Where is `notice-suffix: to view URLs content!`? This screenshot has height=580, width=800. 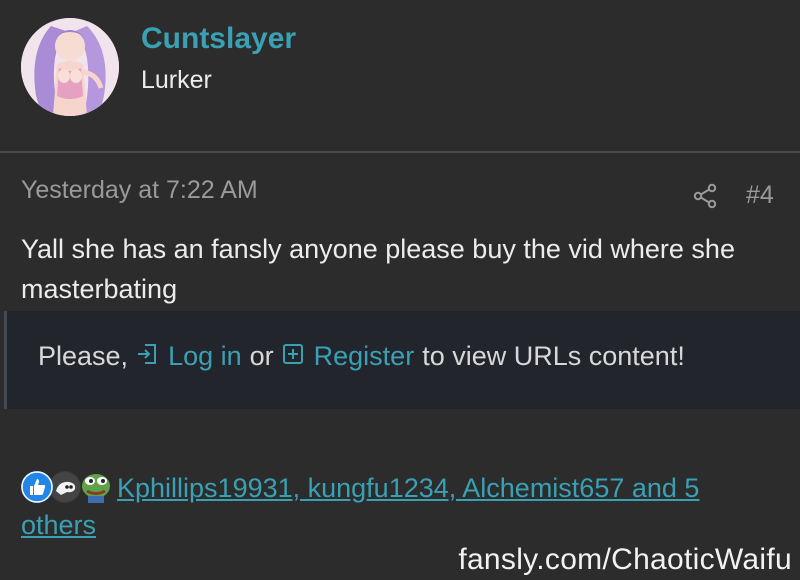
notice-suffix: to view URLs content! is located at coordinates (553, 356).